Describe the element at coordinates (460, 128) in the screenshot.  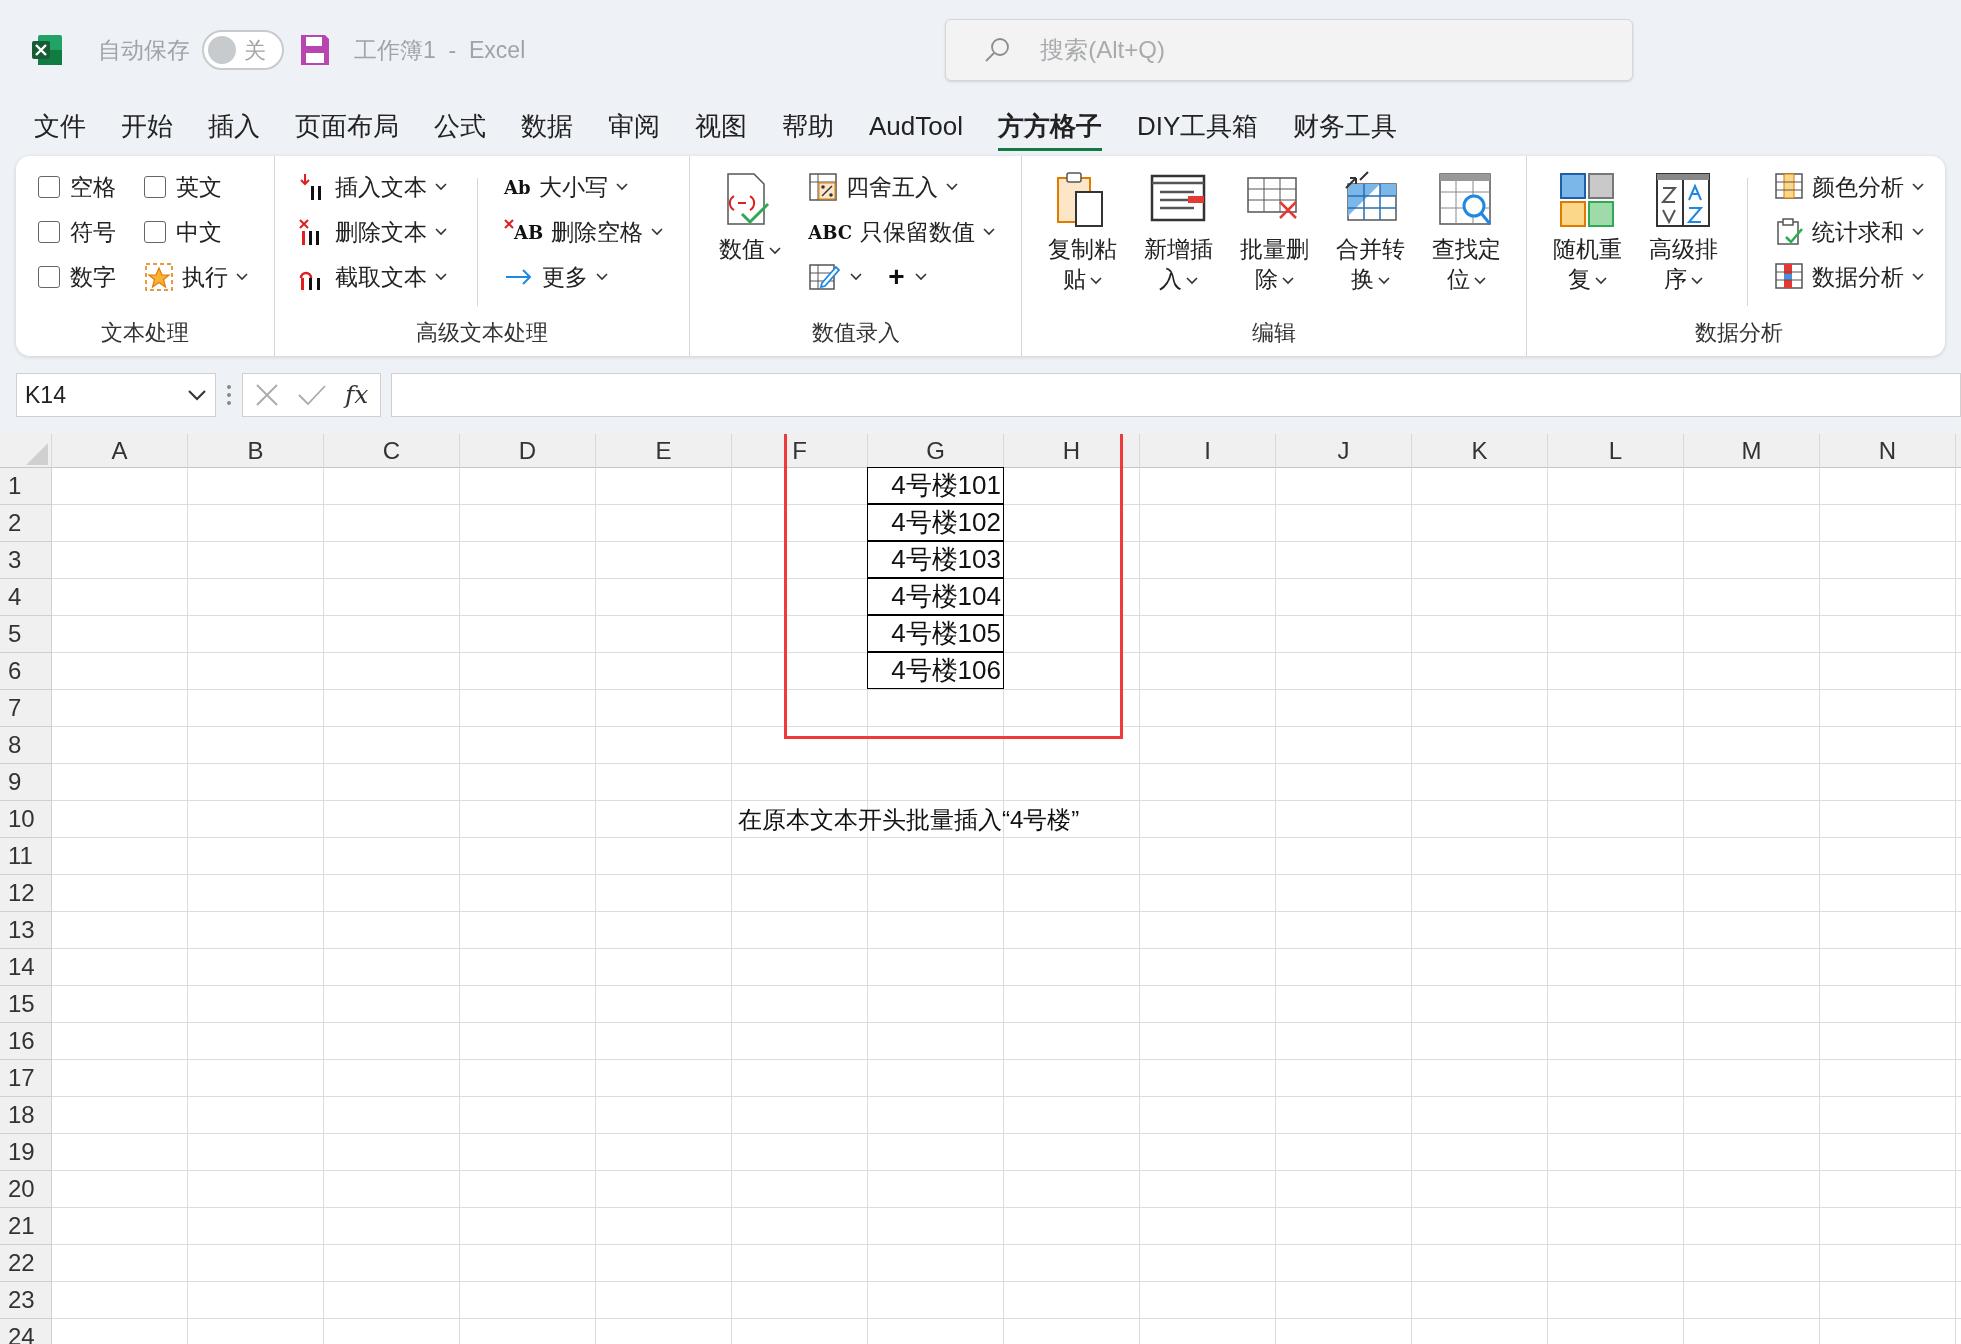
I see `menu-tab: 公式` at that location.